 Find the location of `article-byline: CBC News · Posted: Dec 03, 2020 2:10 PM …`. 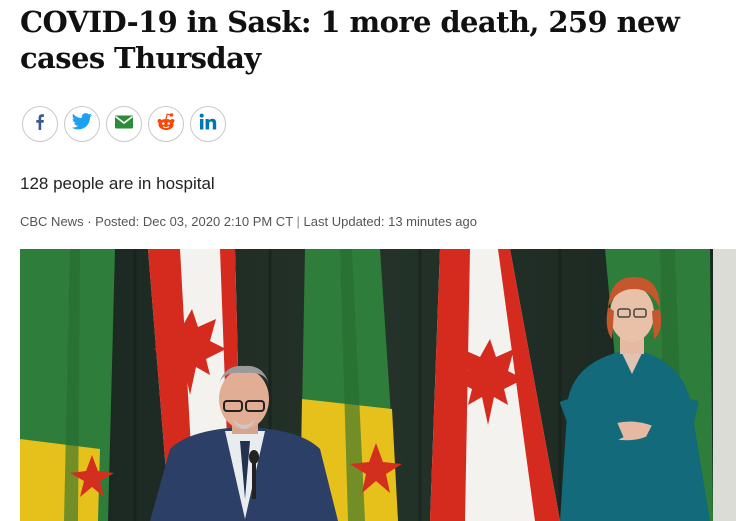

article-byline: CBC News · Posted: Dec 03, 2020 2:10 PM … is located at coordinates (248, 221).